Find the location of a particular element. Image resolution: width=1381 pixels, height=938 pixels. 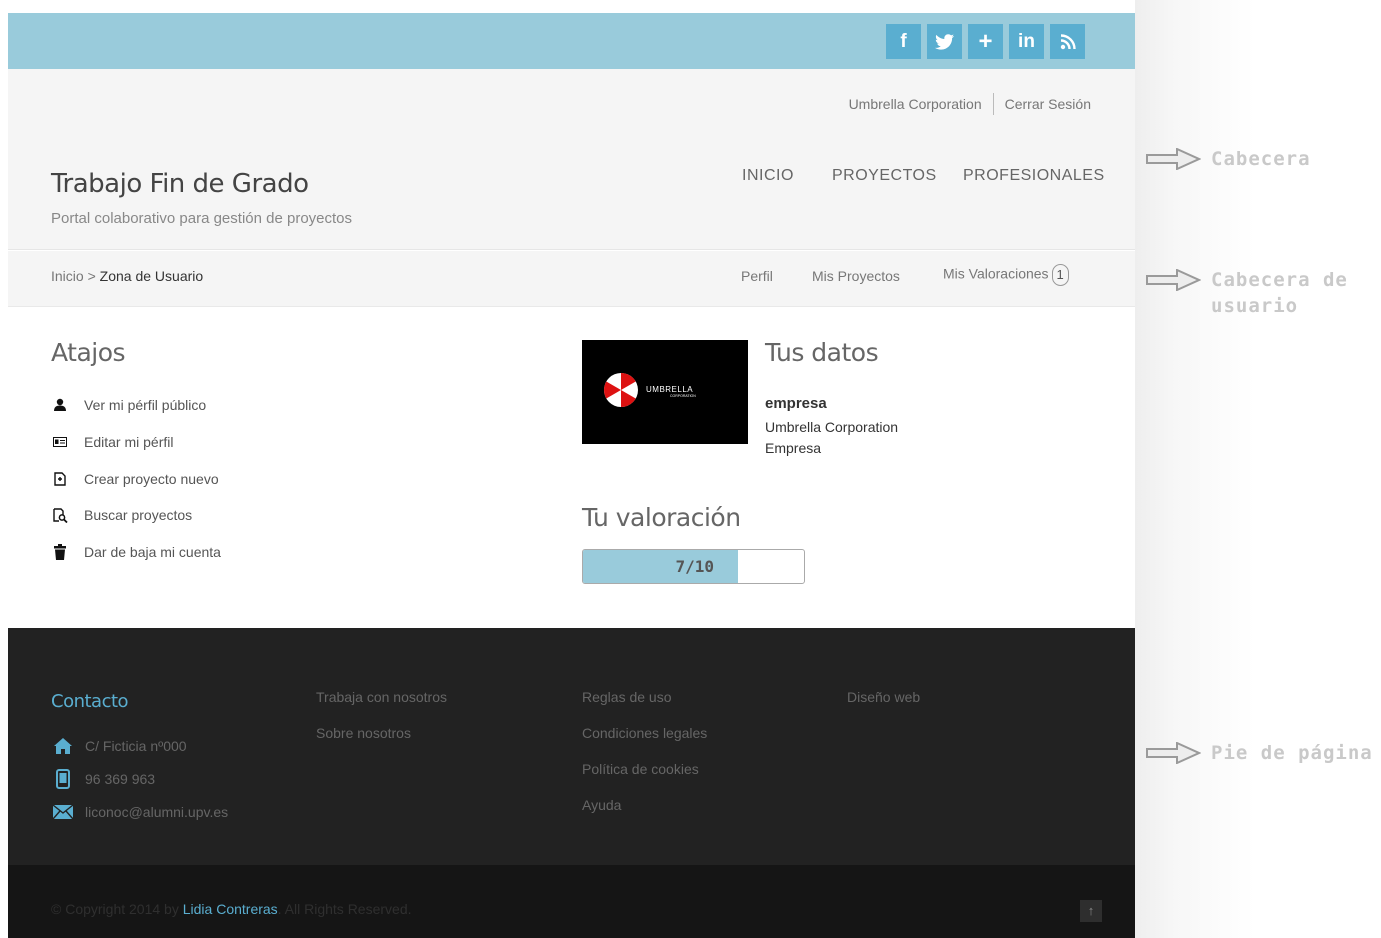

id-card-icon is located at coordinates (60, 442).